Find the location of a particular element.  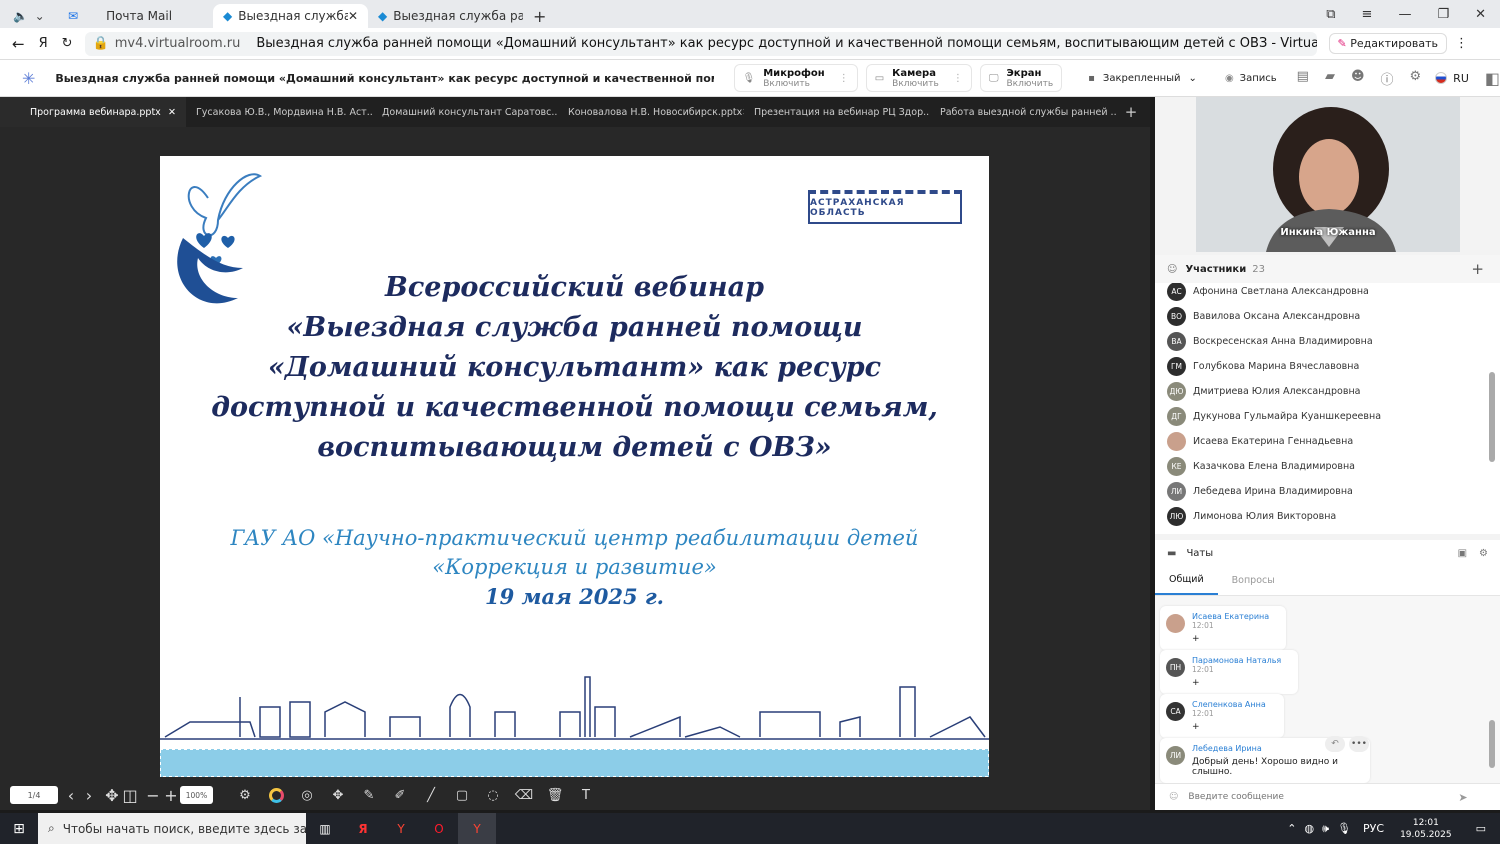

new-tab-button: + is located at coordinates (538, 16).